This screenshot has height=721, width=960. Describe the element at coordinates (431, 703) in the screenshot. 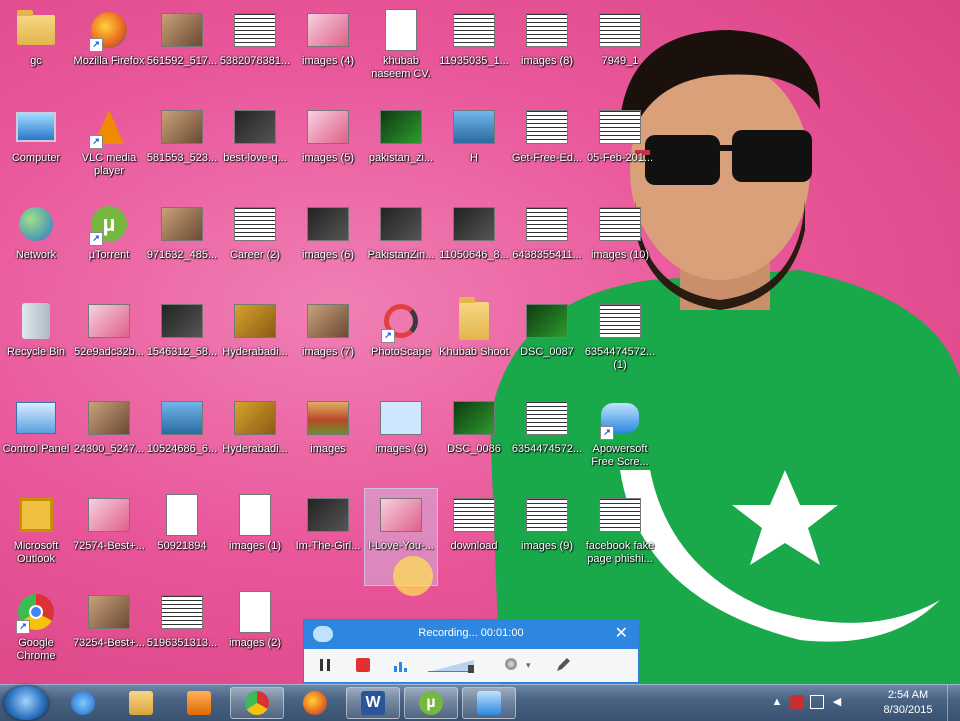

I see `taskbar-utorrent: µ` at that location.